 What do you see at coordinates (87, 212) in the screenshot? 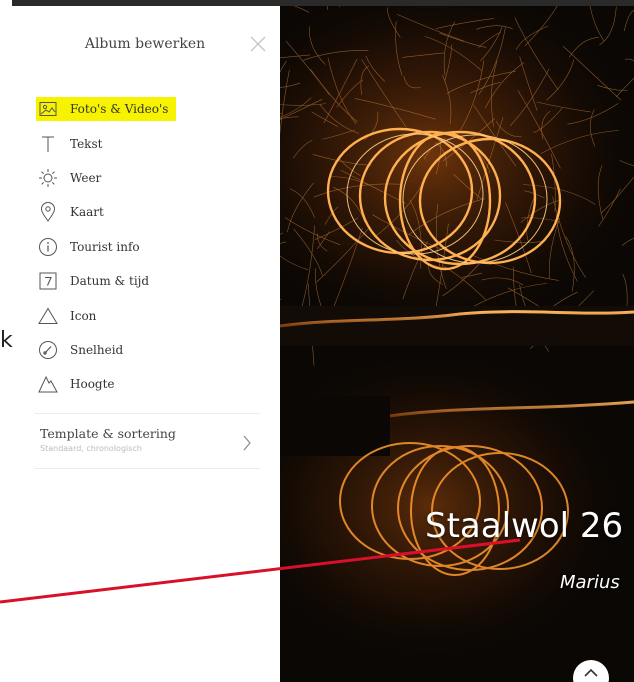
I see `menu-item-label: Kaart` at bounding box center [87, 212].